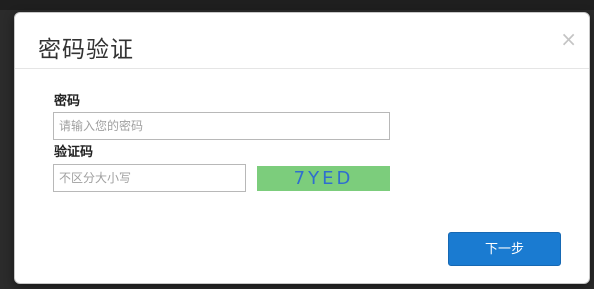 This screenshot has height=289, width=594. What do you see at coordinates (297, 5) in the screenshot?
I see `page-backdrop` at bounding box center [297, 5].